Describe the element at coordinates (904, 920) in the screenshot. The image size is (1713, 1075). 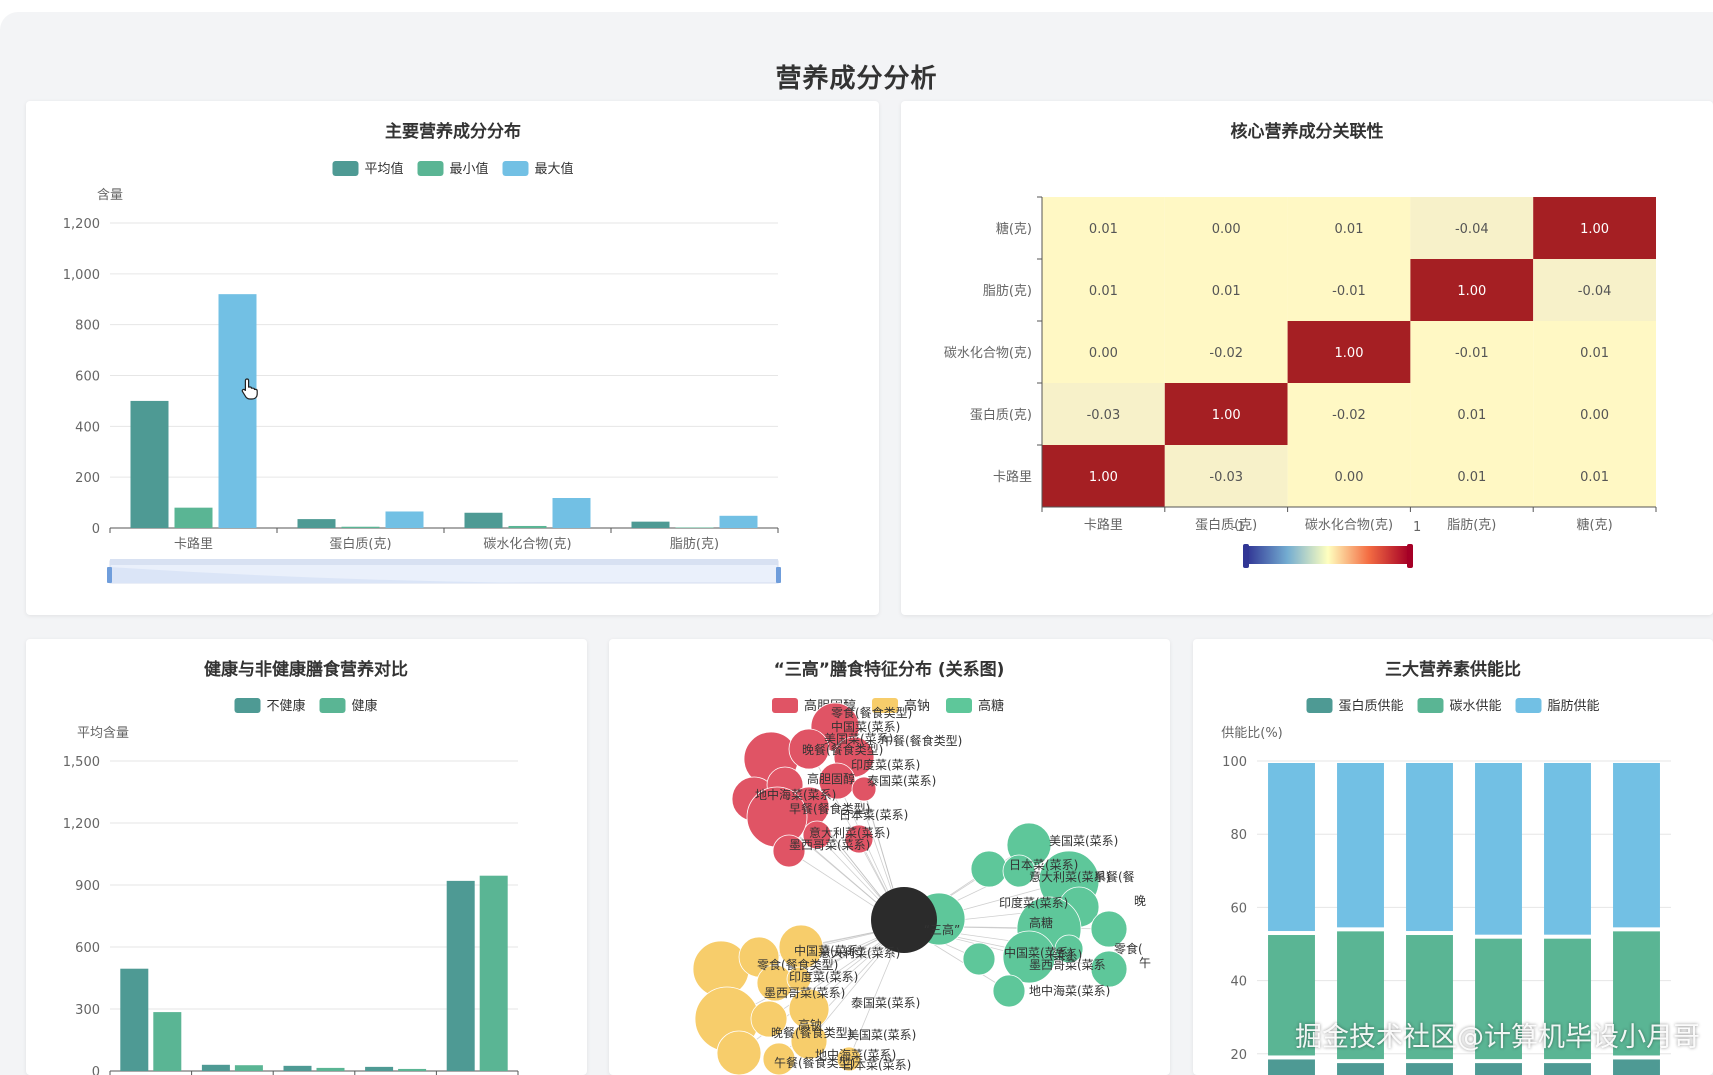
I see `network-hub-node` at that location.